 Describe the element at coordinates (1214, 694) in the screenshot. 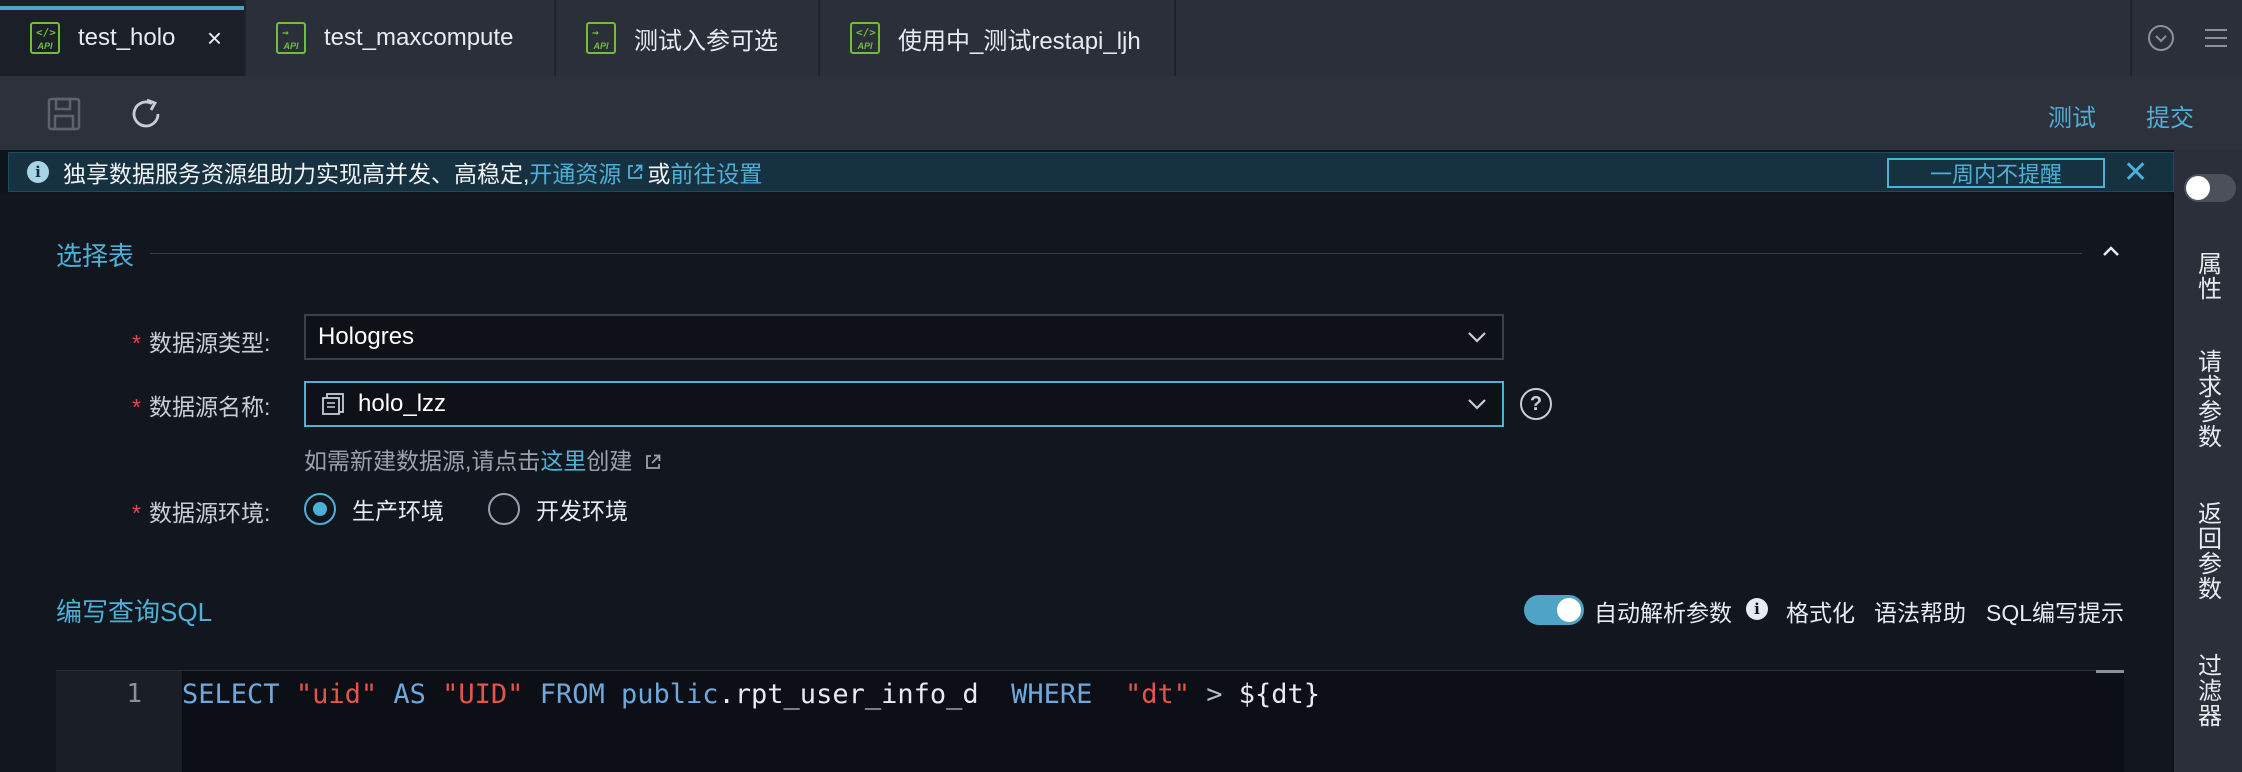

I see `code-token: >` at that location.